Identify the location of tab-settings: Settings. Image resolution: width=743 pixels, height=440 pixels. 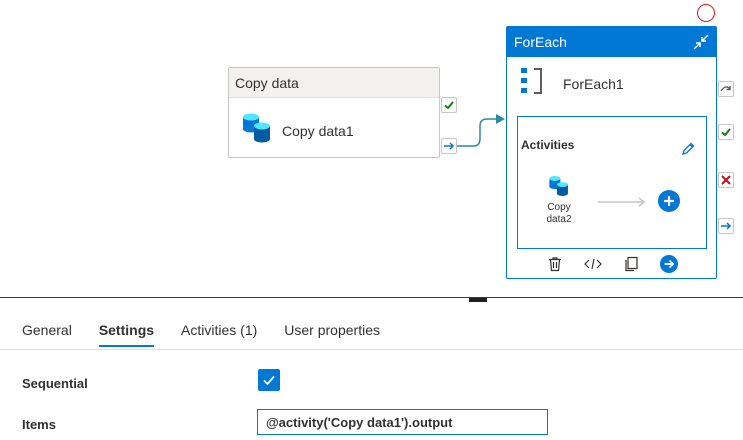
(126, 334).